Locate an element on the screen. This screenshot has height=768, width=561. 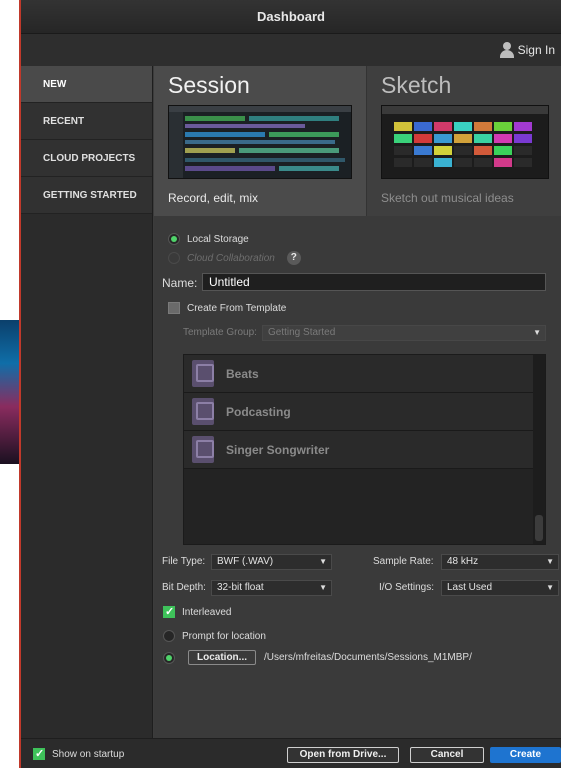
cloud-collaboration-option: Cloud Collaboration ? is located at coordinates (234, 258).